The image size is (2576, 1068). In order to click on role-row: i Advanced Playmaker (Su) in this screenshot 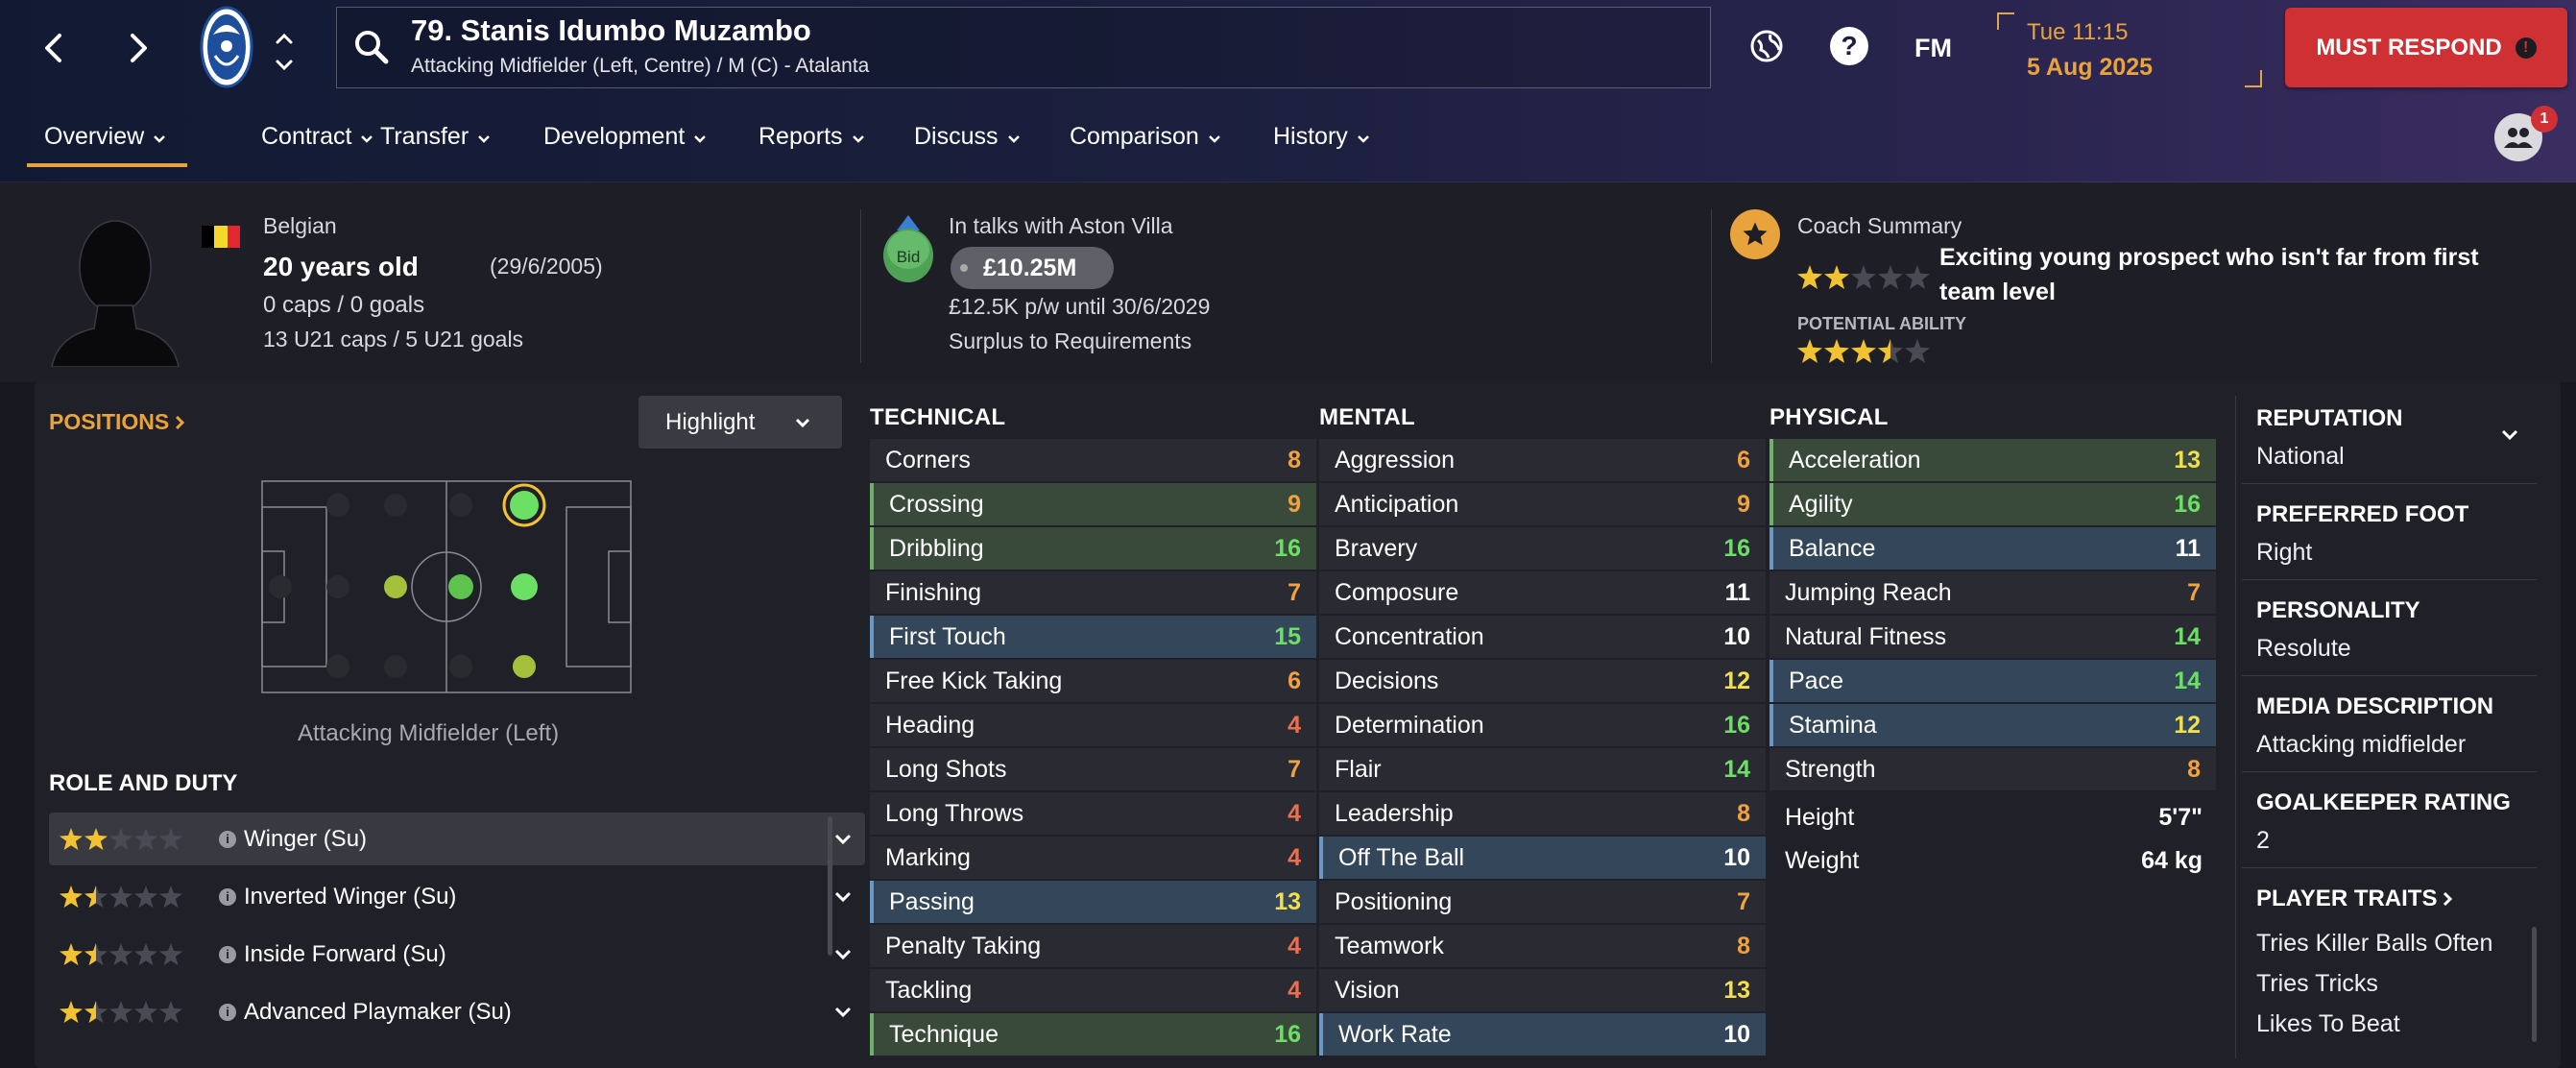, I will do `click(458, 1012)`.